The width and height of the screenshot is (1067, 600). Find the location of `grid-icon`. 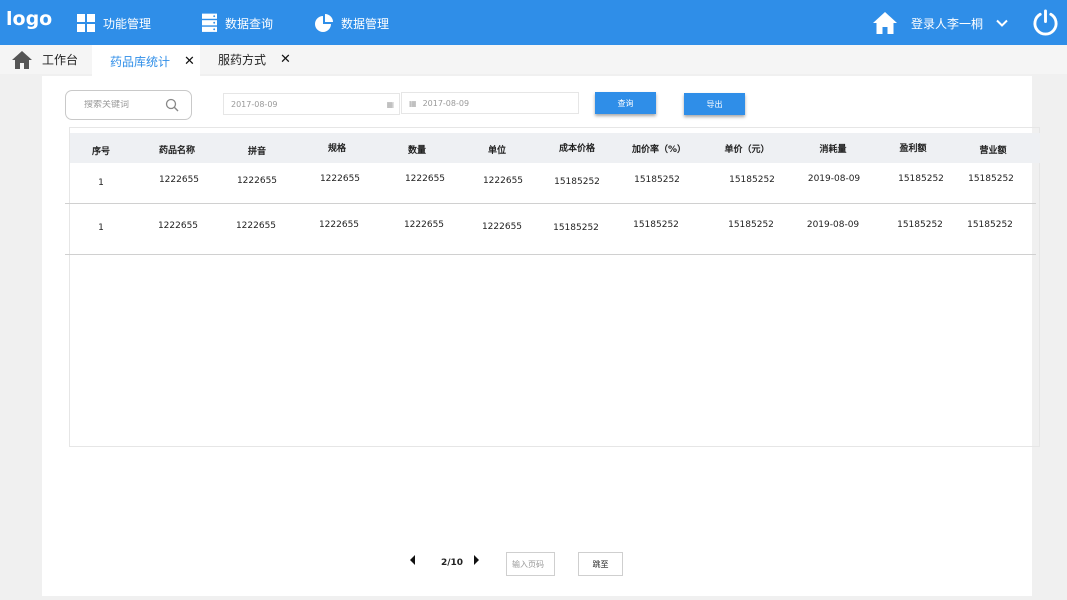

grid-icon is located at coordinates (86, 23).